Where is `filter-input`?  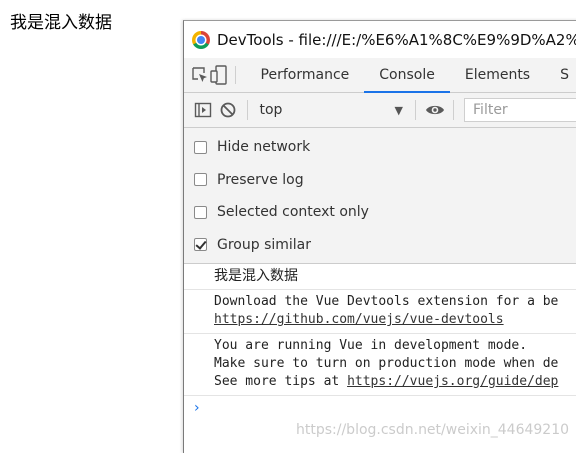 filter-input is located at coordinates (520, 110).